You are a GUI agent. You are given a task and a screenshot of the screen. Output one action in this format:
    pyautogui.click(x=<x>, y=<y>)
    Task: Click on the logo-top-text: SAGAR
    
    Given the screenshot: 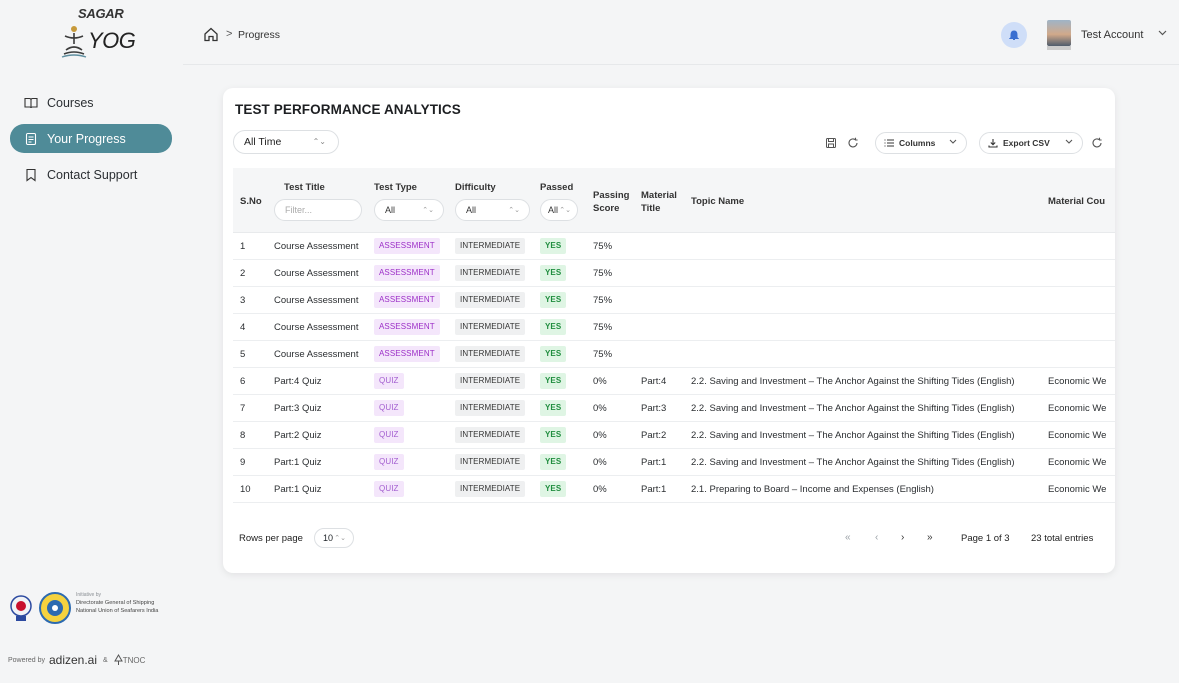 What is the action you would take?
    pyautogui.click(x=101, y=13)
    